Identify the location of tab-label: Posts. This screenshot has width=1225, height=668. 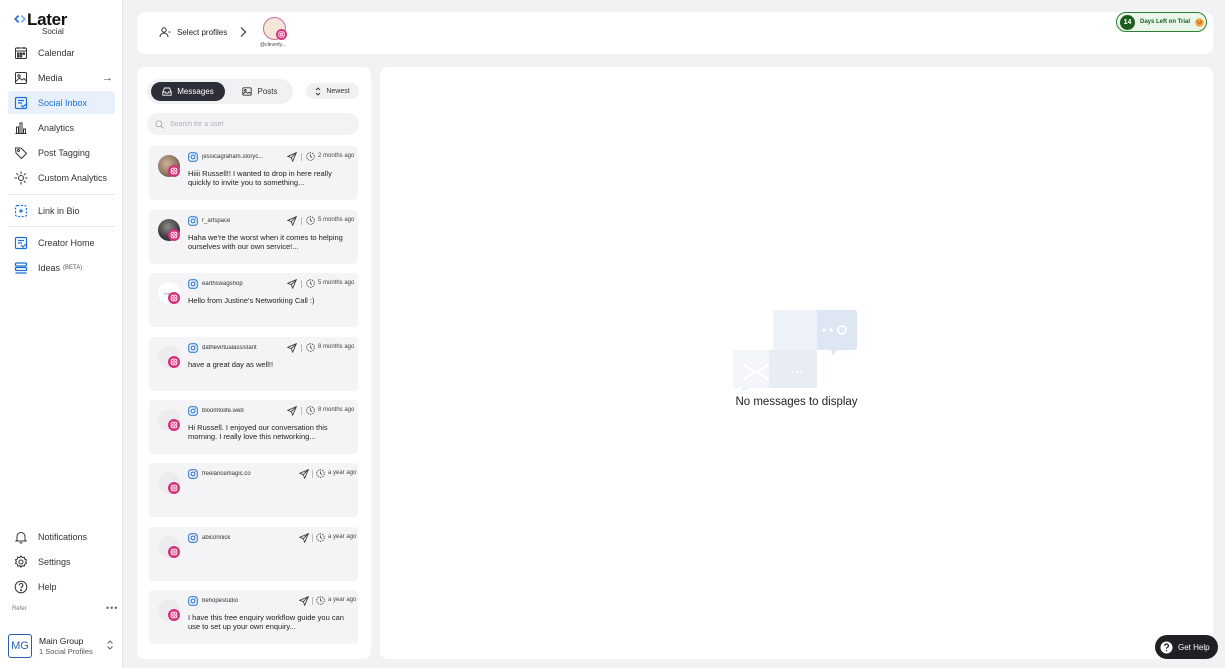
(267, 91).